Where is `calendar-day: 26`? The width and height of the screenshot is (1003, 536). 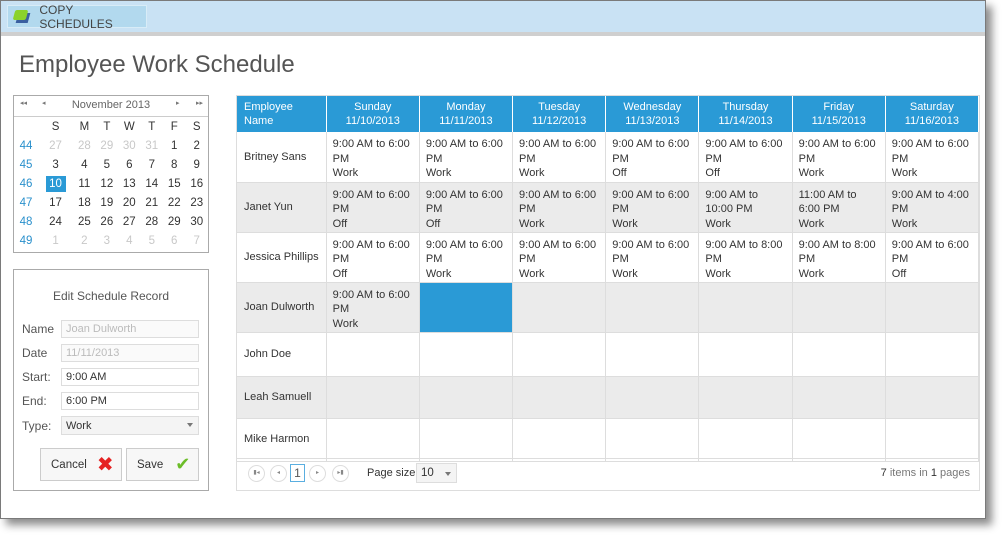 calendar-day: 26 is located at coordinates (107, 221).